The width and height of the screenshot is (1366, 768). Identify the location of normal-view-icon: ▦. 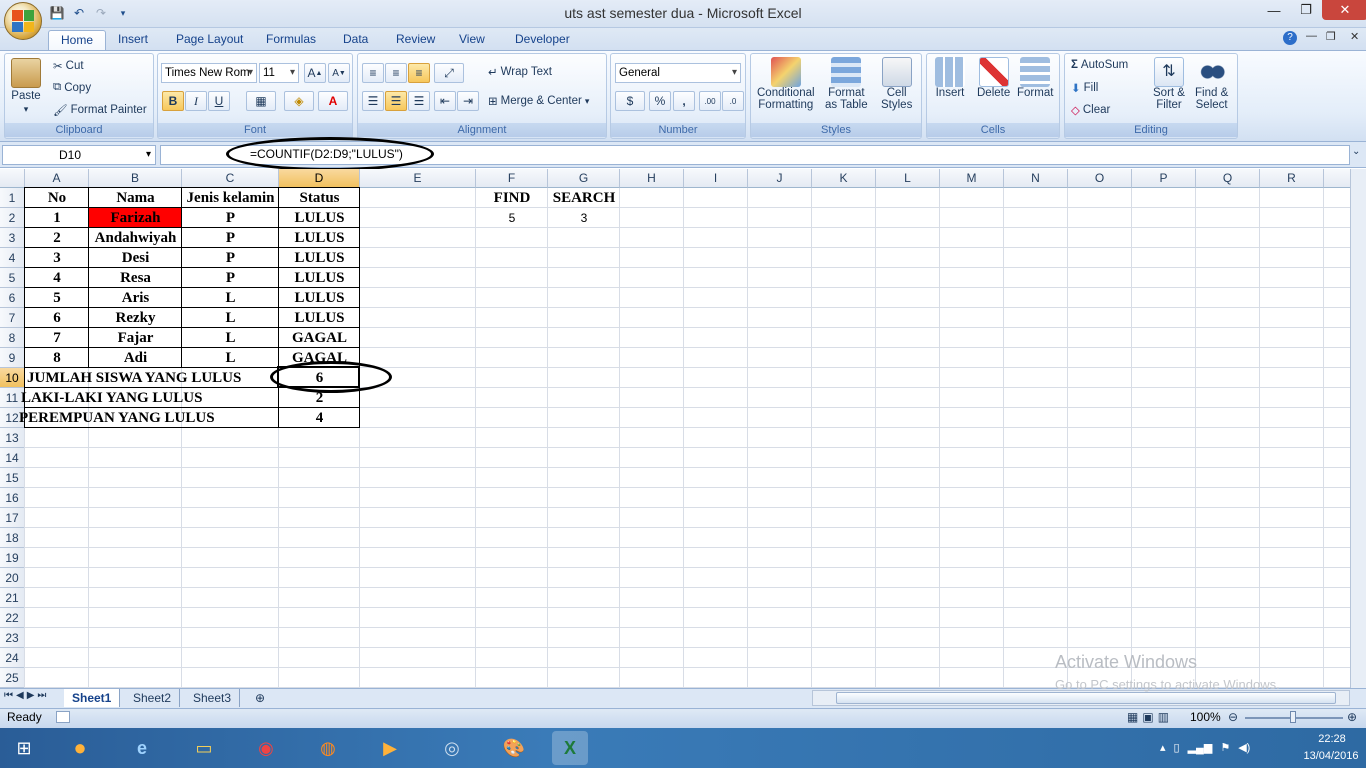
(1132, 717).